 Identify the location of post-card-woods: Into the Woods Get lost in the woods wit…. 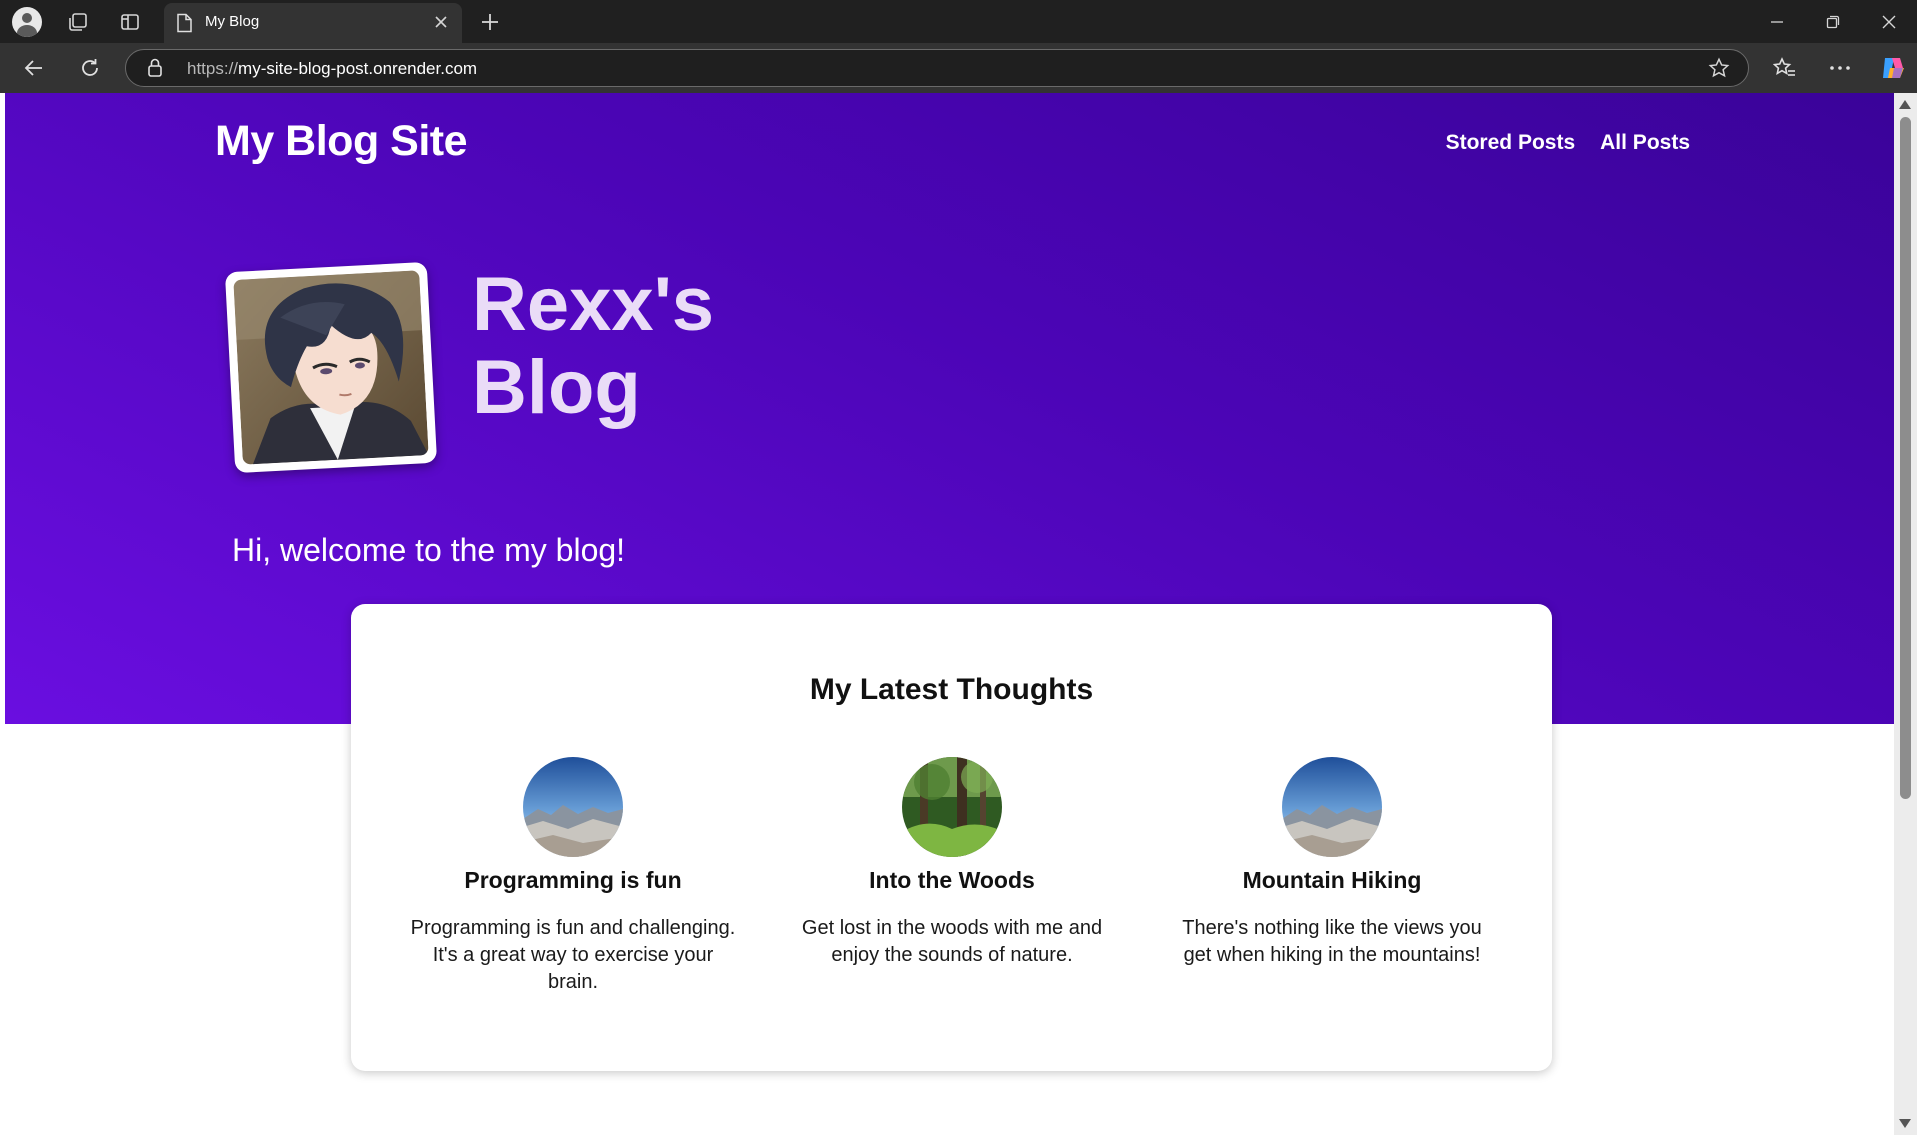
(952, 863).